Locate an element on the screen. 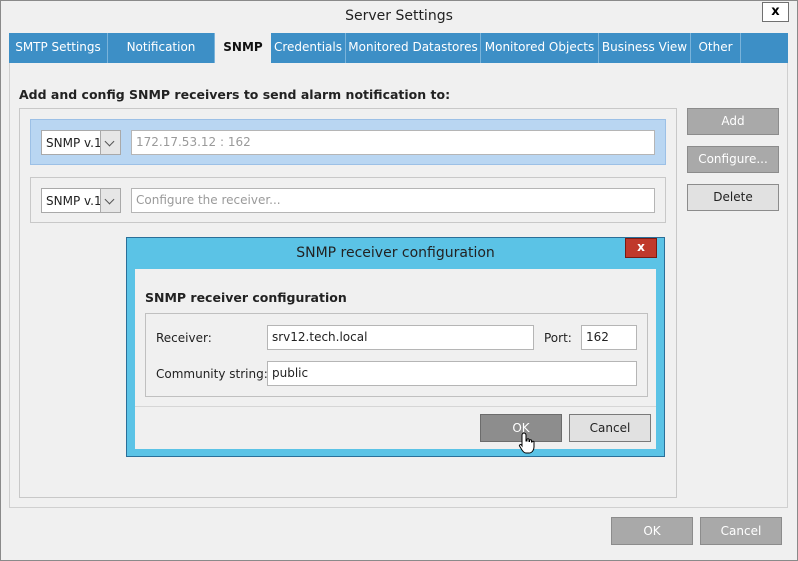  tab-notification-policy: Notification Policy is located at coordinates (161, 57).